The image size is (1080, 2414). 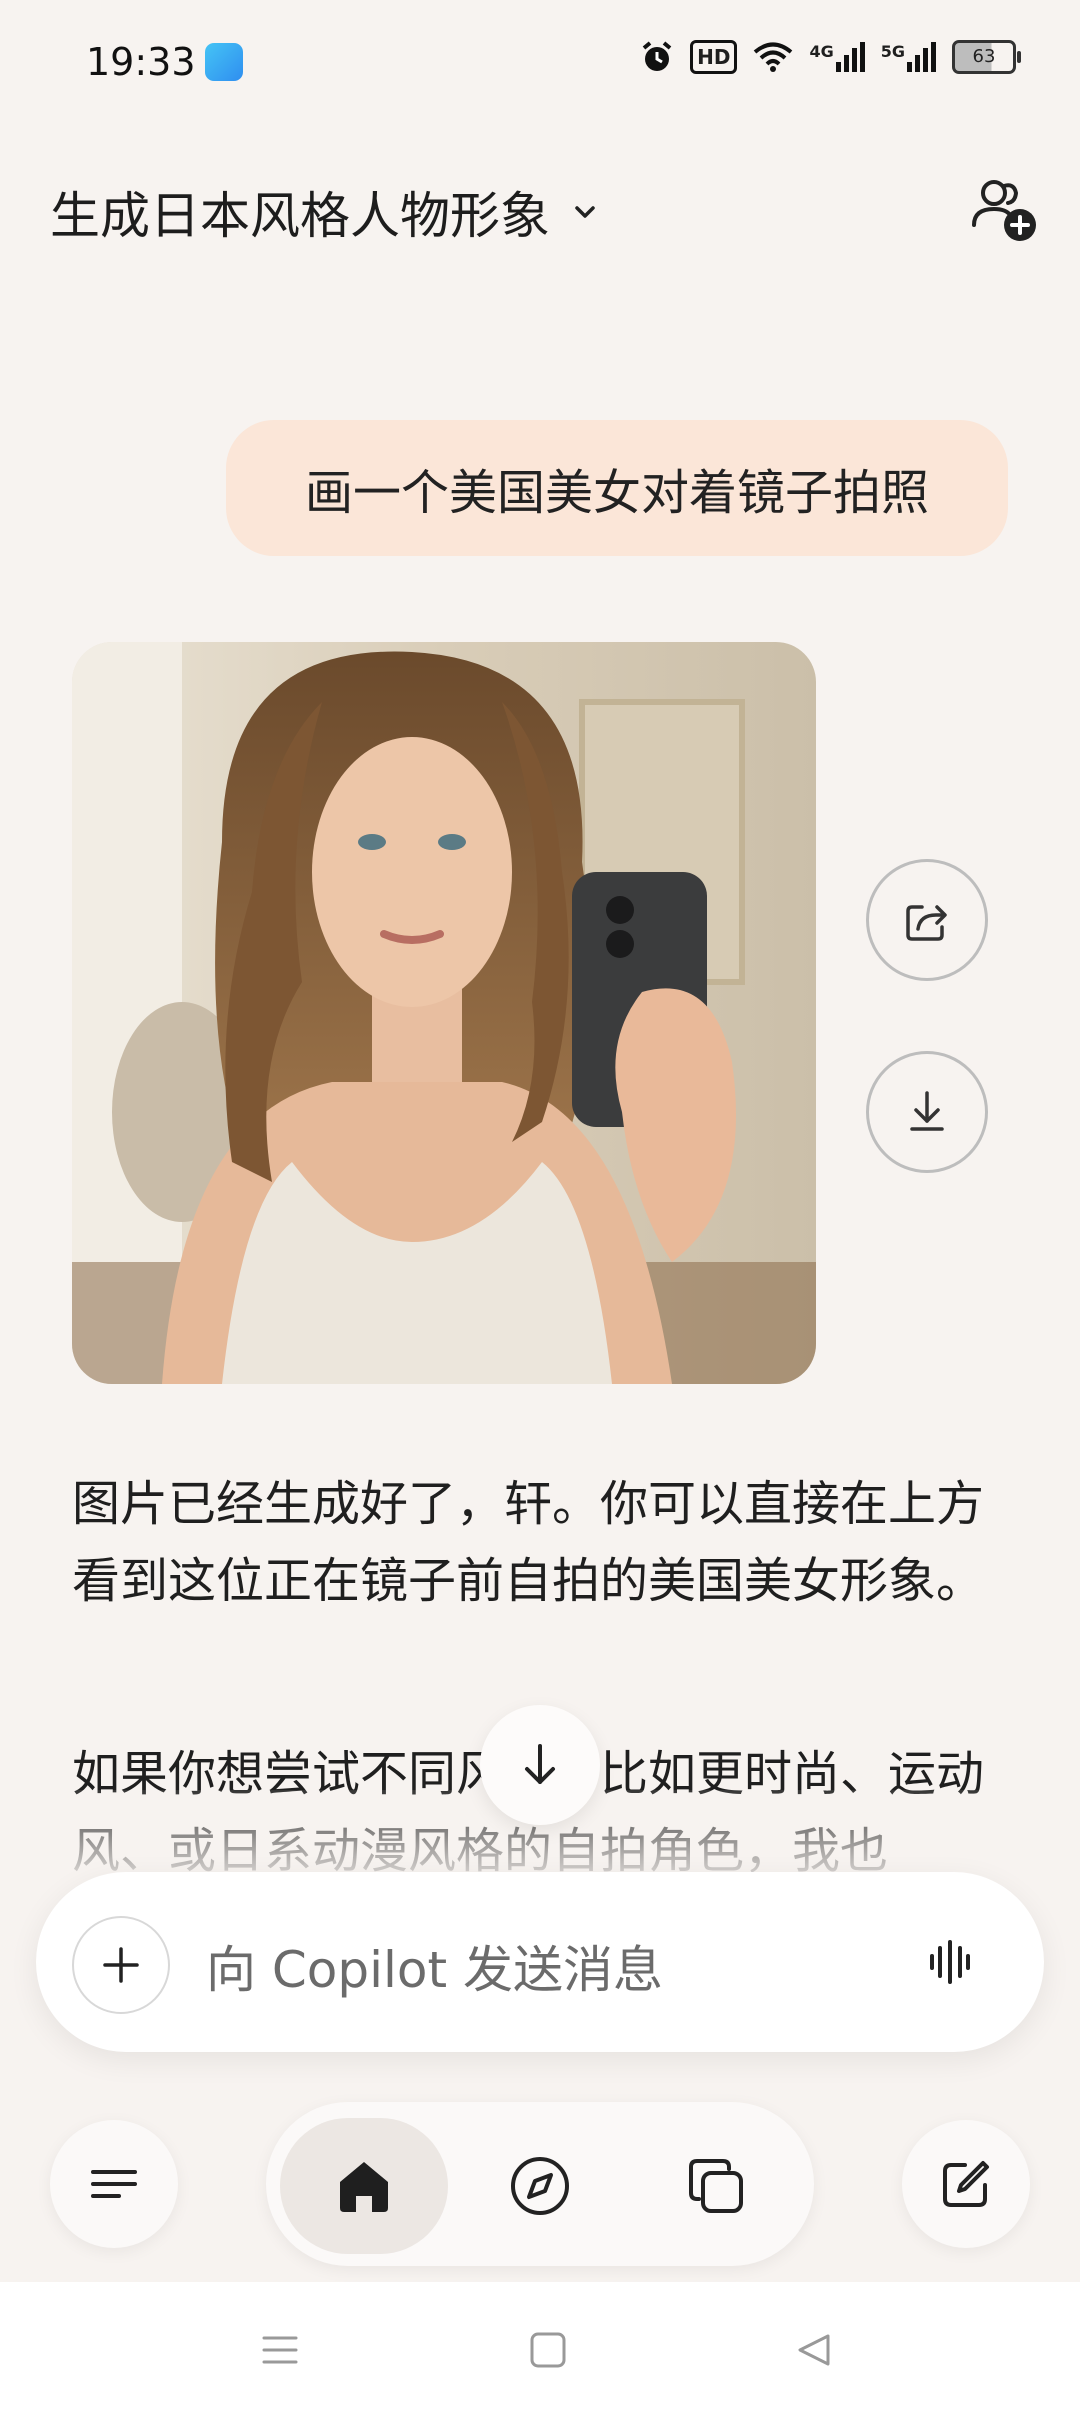 I want to click on add-attachment-button, so click(x=121, y=1965).